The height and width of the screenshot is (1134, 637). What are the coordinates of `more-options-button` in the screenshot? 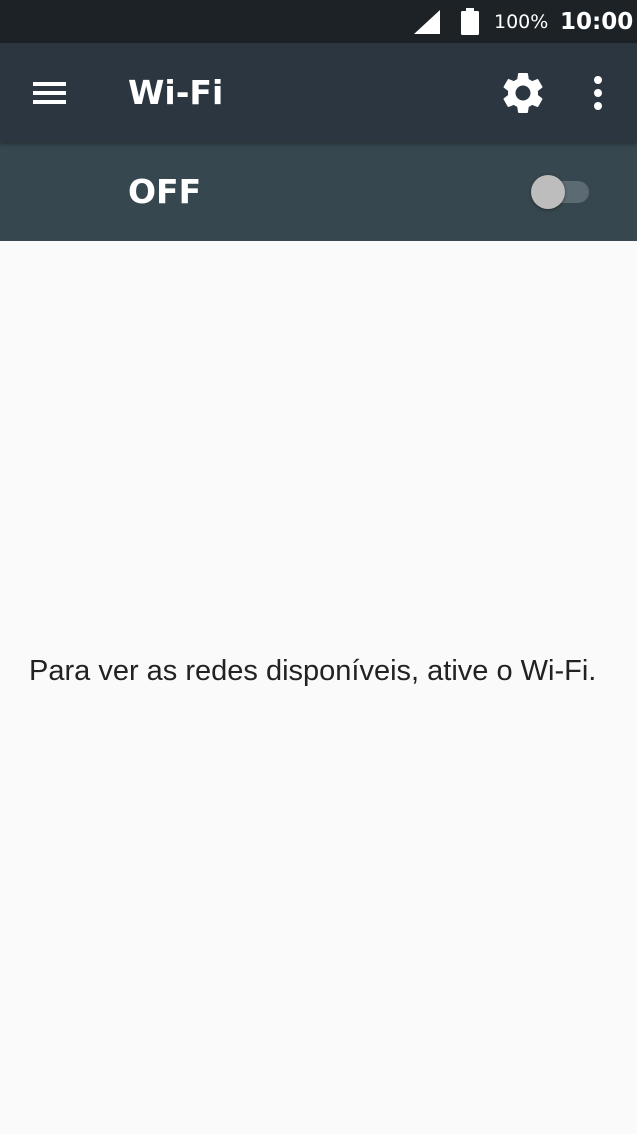 It's located at (598, 93).